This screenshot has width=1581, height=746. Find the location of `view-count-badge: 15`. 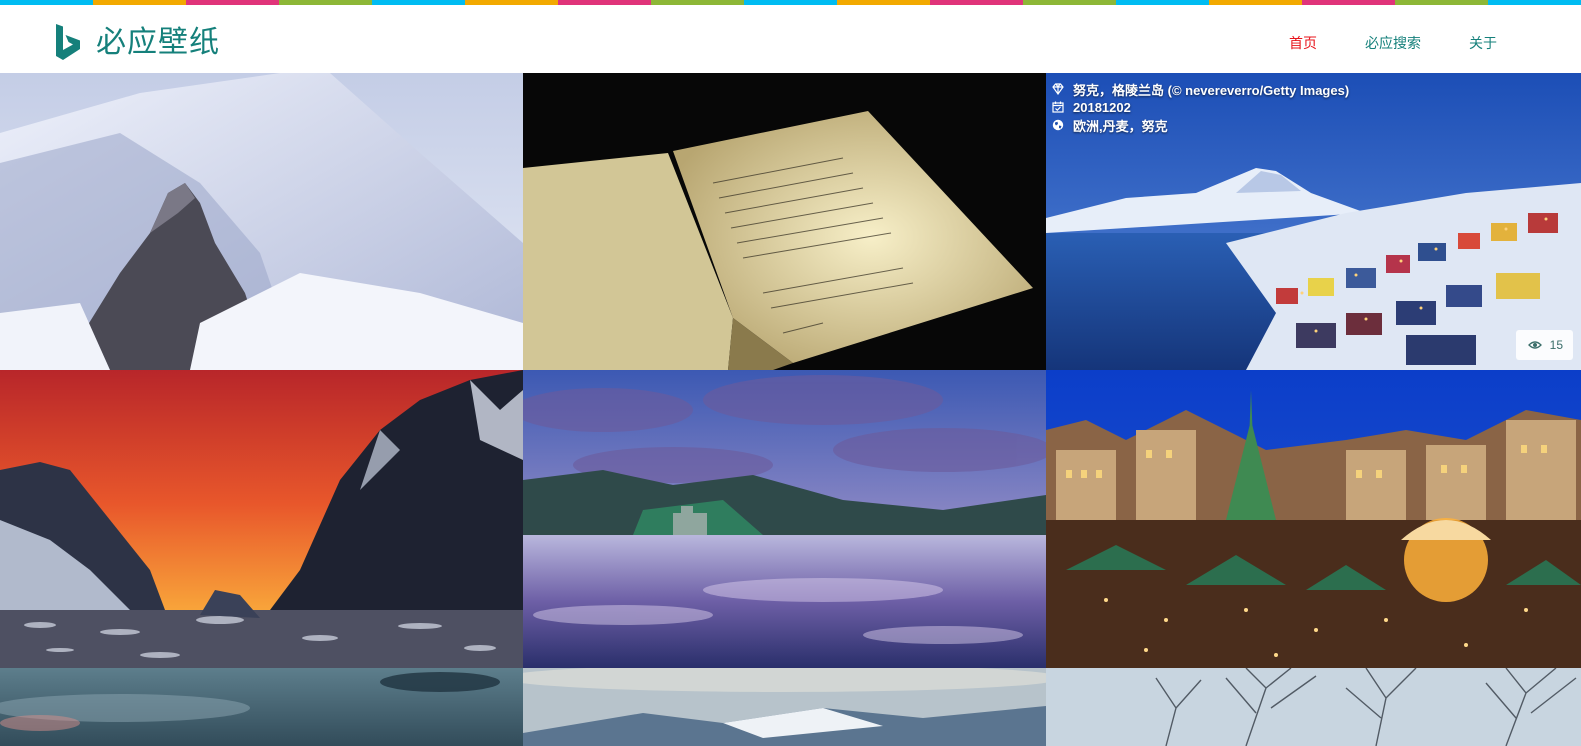

view-count-badge: 15 is located at coordinates (1544, 345).